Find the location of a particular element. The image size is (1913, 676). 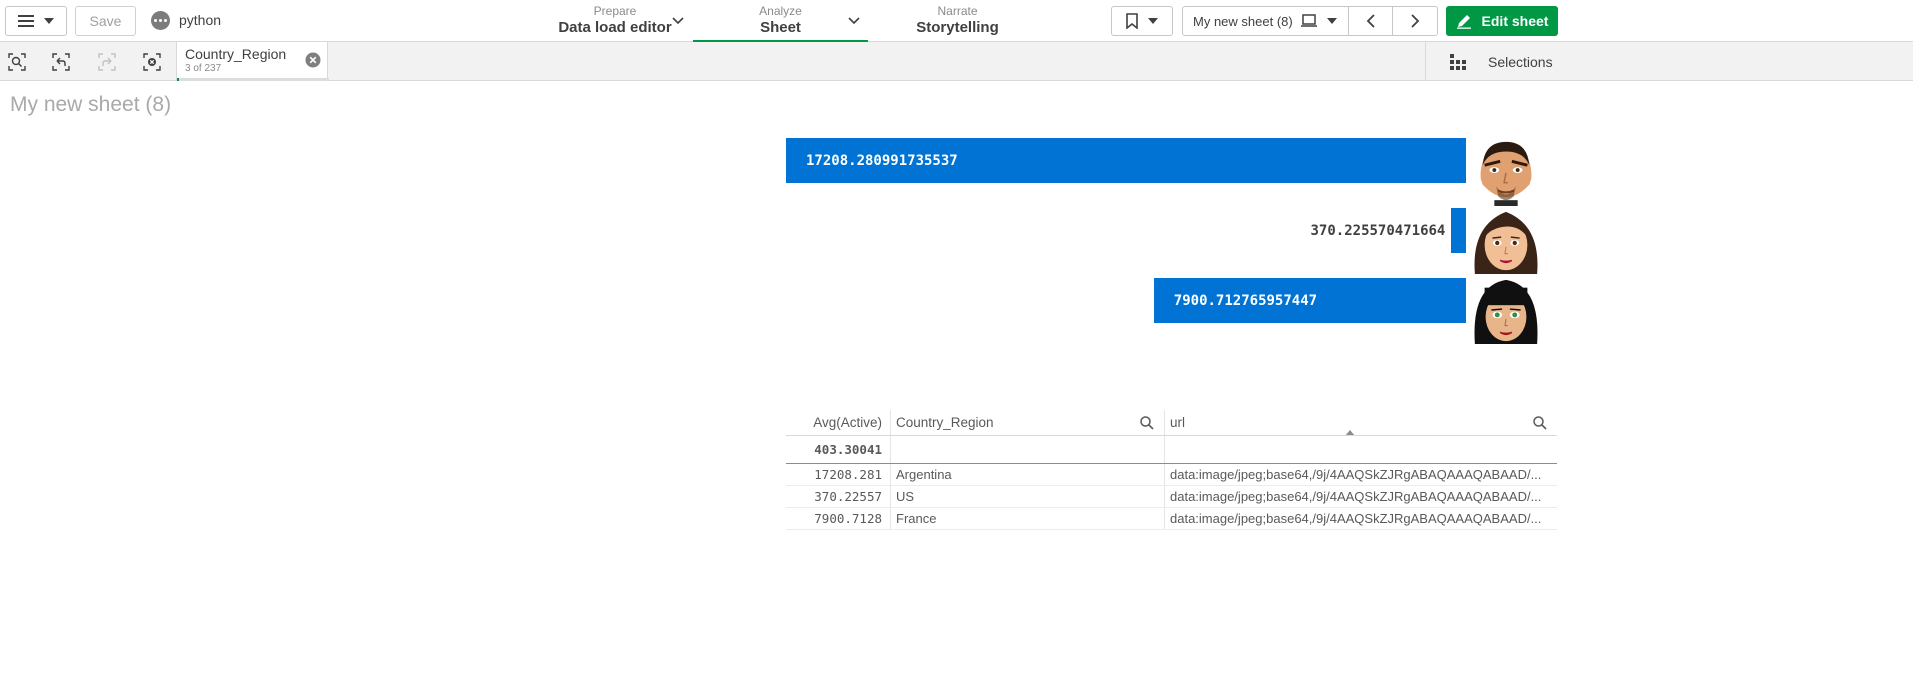

next-sheet-button is located at coordinates (1415, 21).